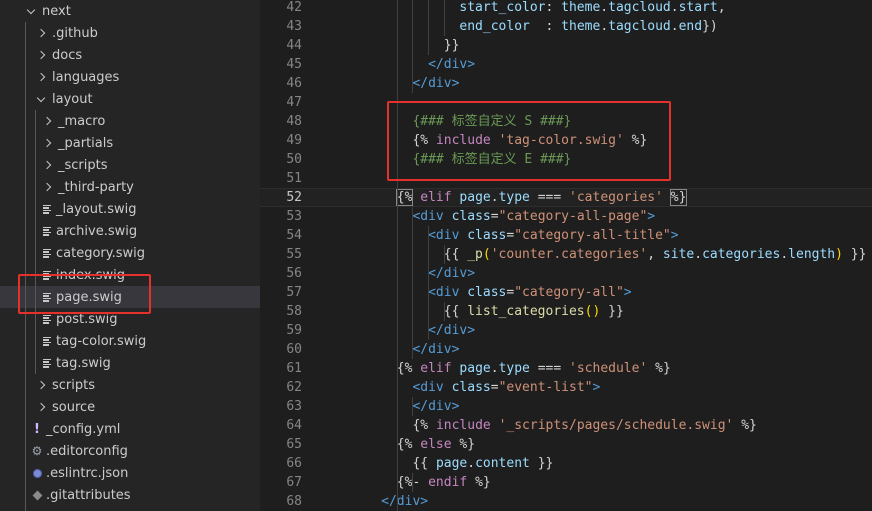 Image resolution: width=872 pixels, height=511 pixels. Describe the element at coordinates (97, 231) in the screenshot. I see `tree-item-label: archive.swig` at that location.